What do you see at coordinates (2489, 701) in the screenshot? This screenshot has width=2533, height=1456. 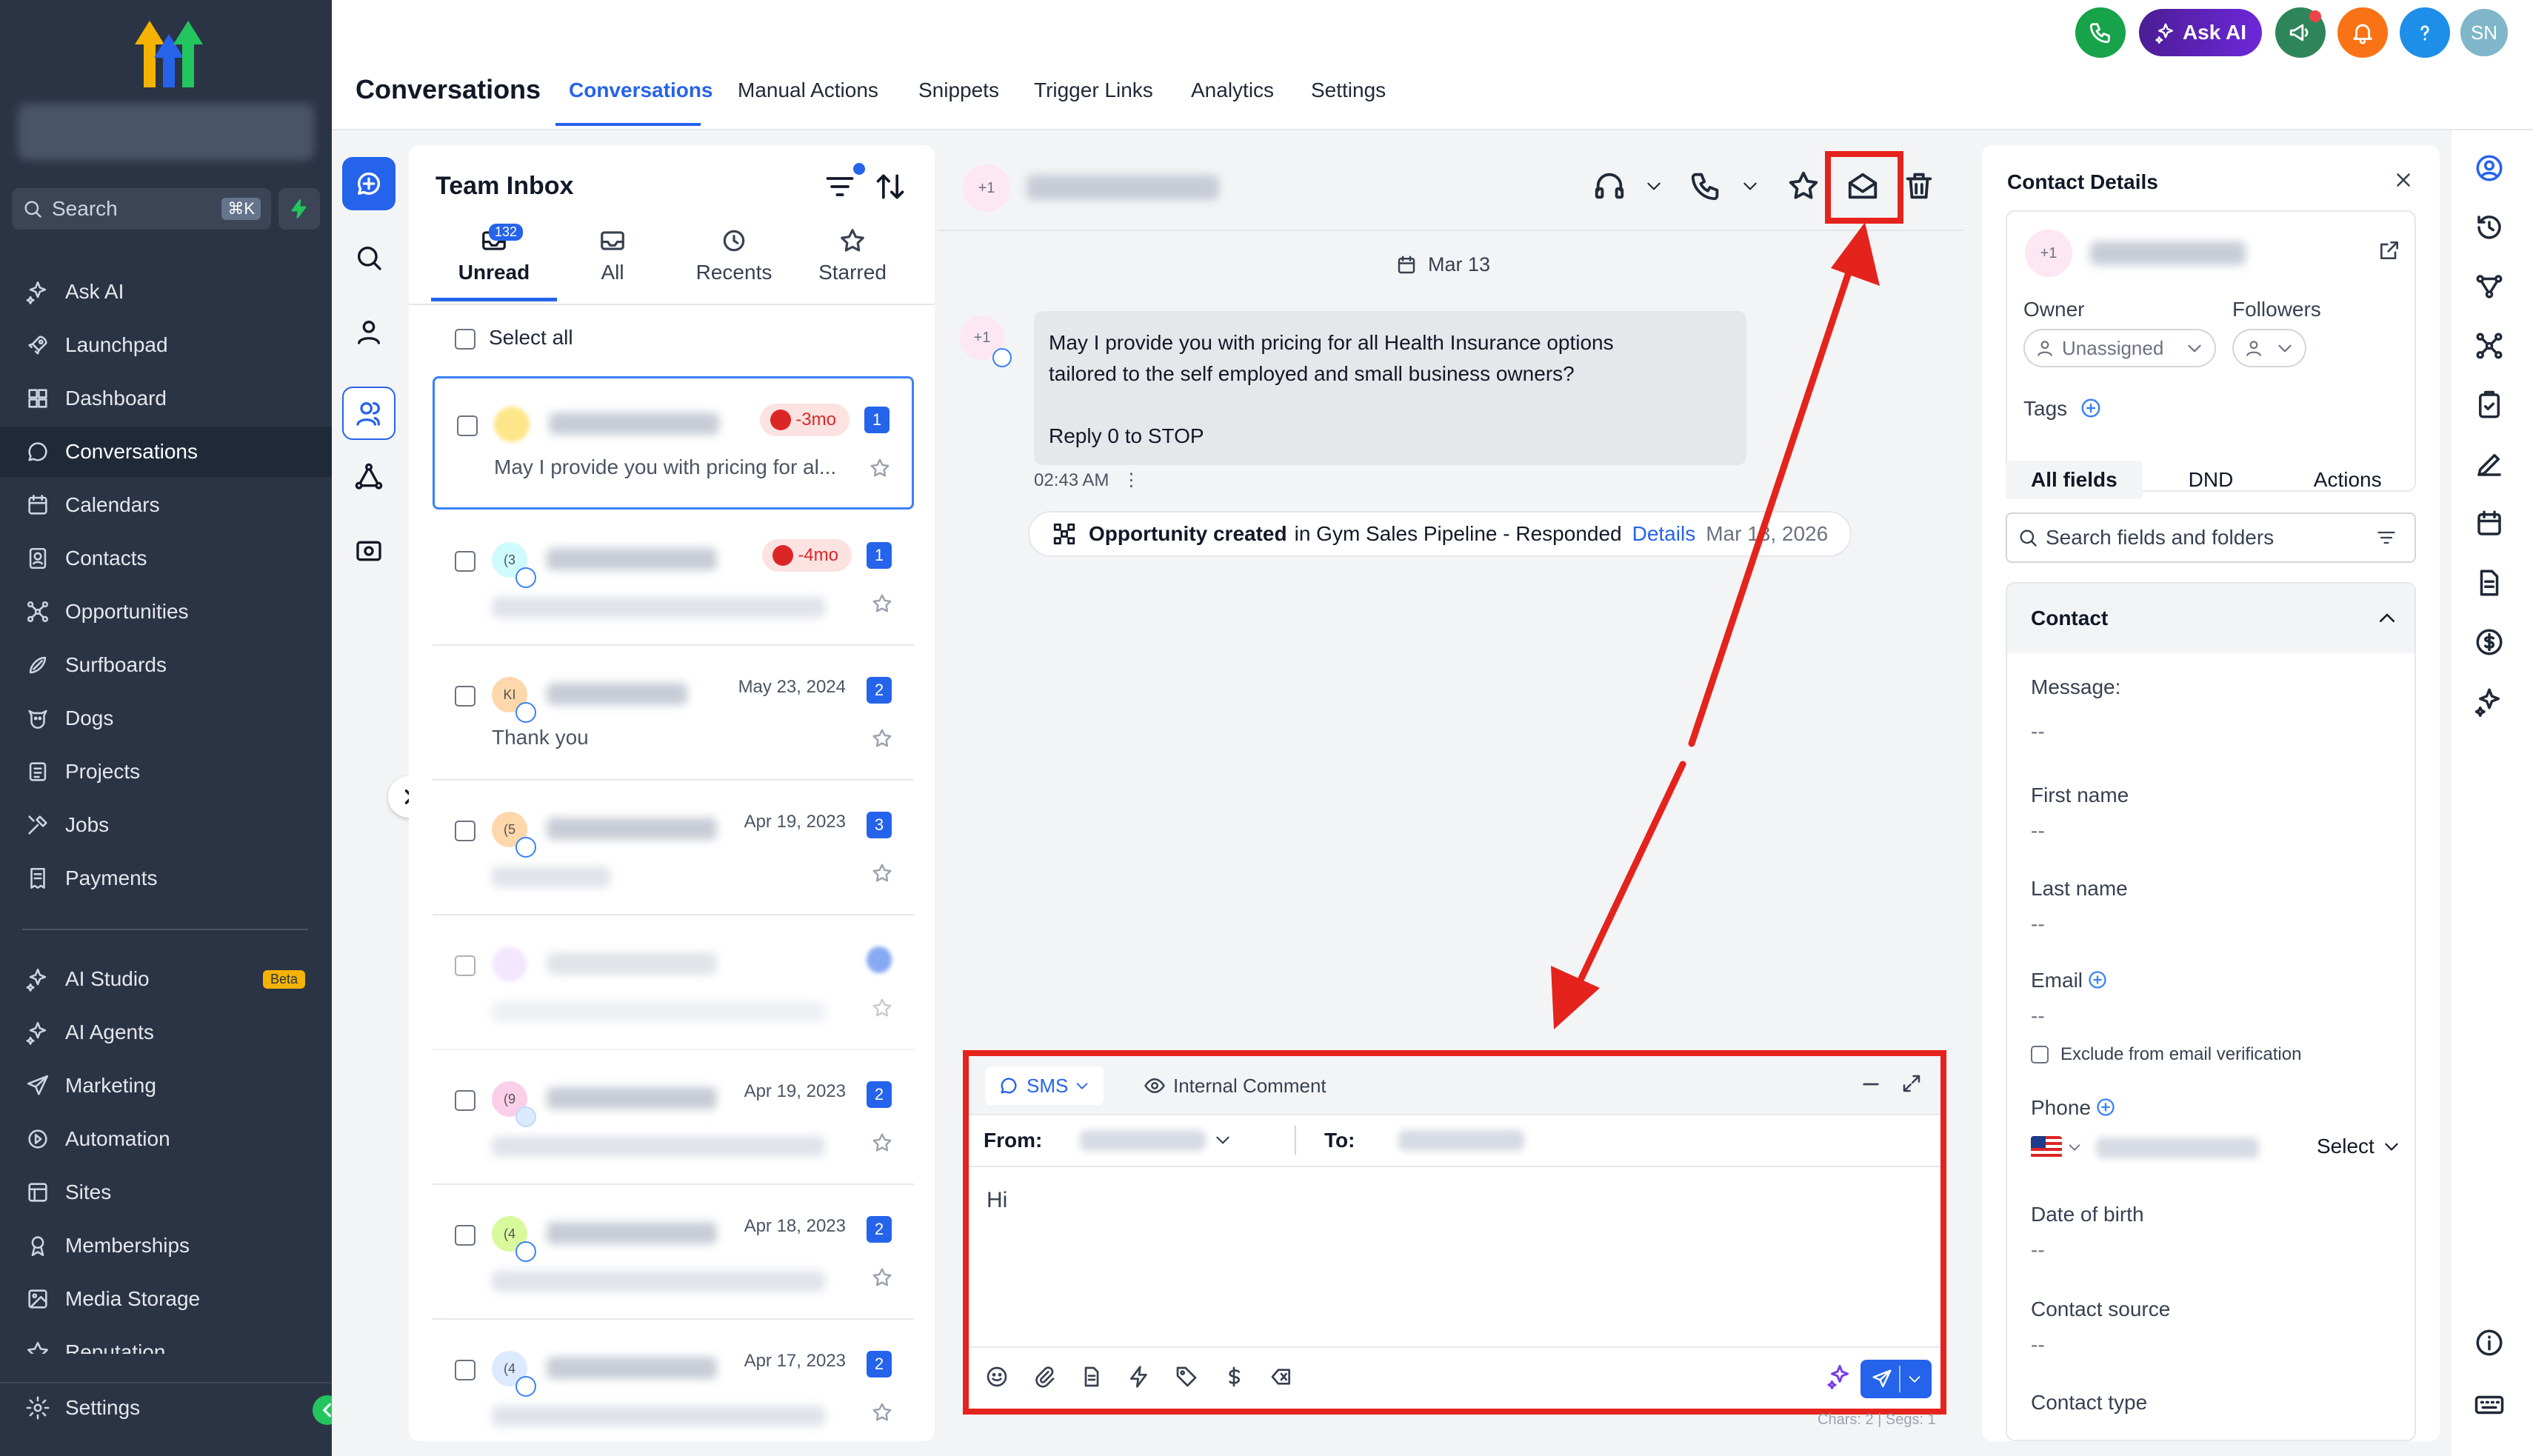 I see `rail-ai-button` at bounding box center [2489, 701].